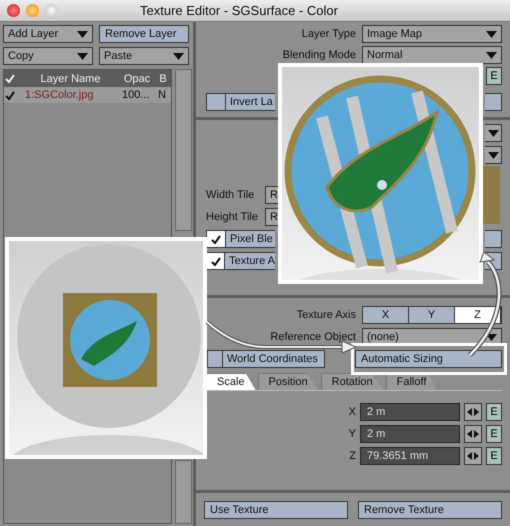 The image size is (510, 526). Describe the element at coordinates (386, 315) in the screenshot. I see `axis-button: X` at that location.